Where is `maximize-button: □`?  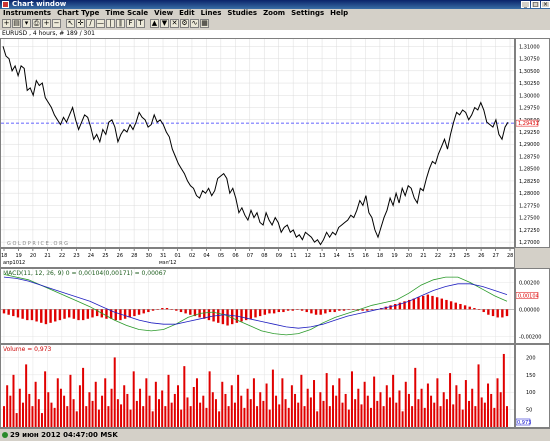 maximize-button: □ is located at coordinates (535, 4).